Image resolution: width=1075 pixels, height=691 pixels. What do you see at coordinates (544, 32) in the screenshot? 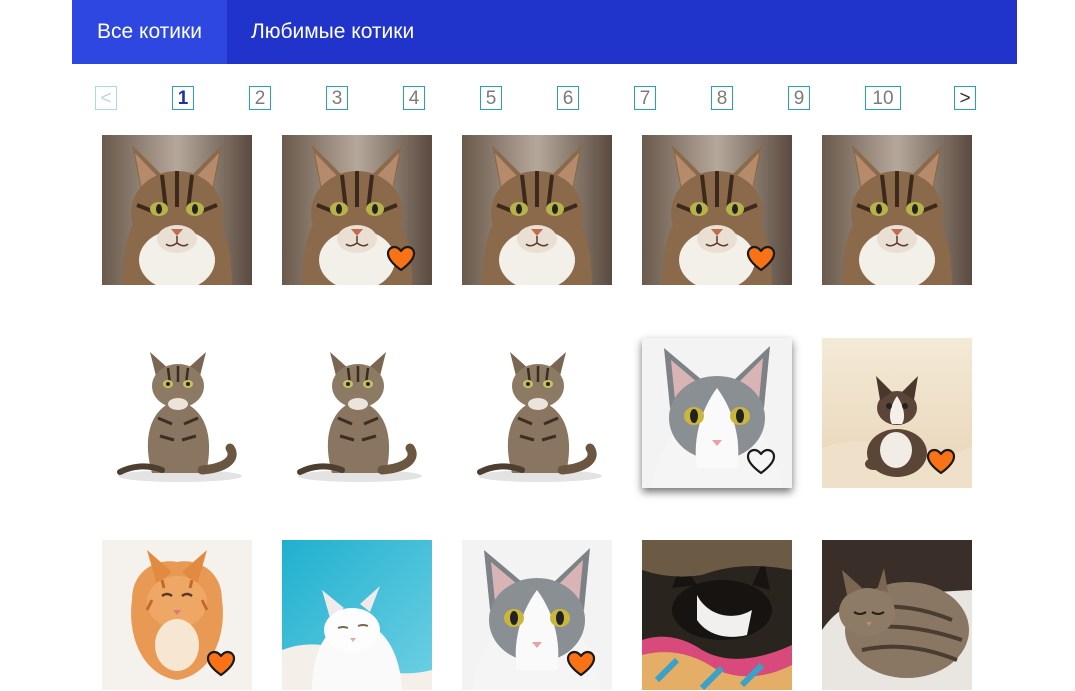
I see `top-navigation: Все котики Любимые котики` at bounding box center [544, 32].